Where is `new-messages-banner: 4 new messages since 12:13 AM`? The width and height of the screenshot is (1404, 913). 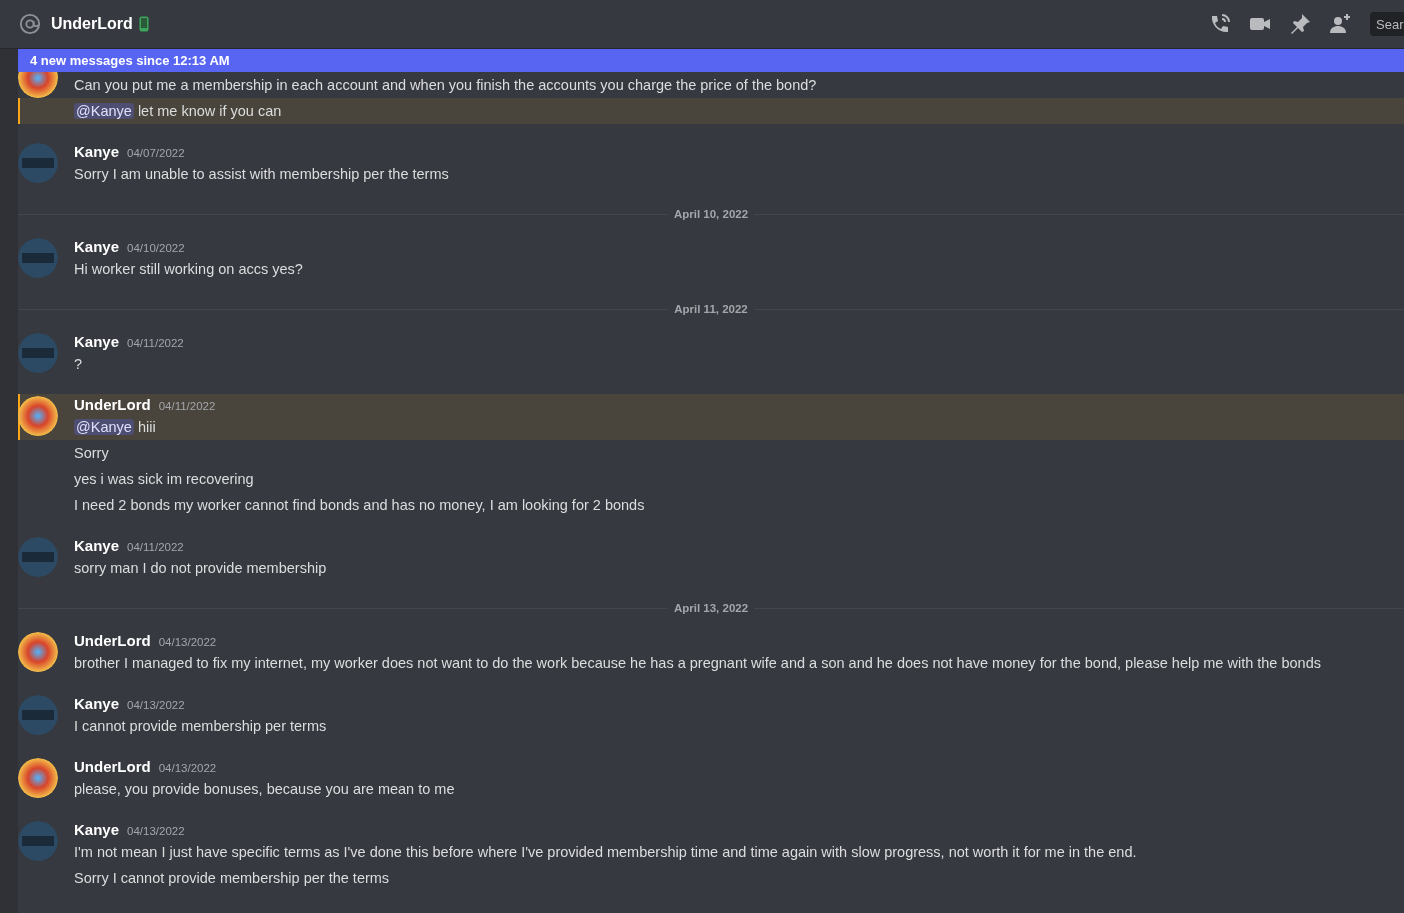 new-messages-banner: 4 new messages since 12:13 AM is located at coordinates (711, 60).